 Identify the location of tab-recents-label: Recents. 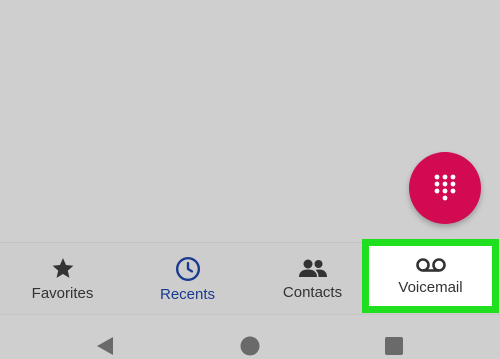
(187, 294).